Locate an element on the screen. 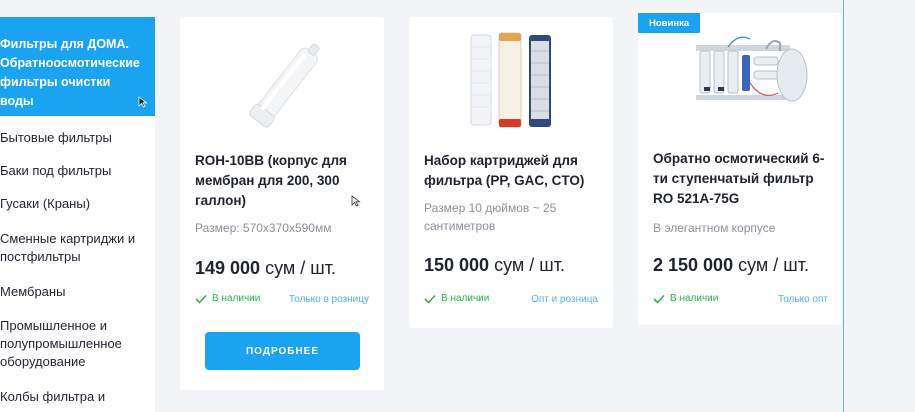 The height and width of the screenshot is (412, 915). product-subtitle: Размер 10 дюймов ~ 25 сантиметров is located at coordinates (490, 217).